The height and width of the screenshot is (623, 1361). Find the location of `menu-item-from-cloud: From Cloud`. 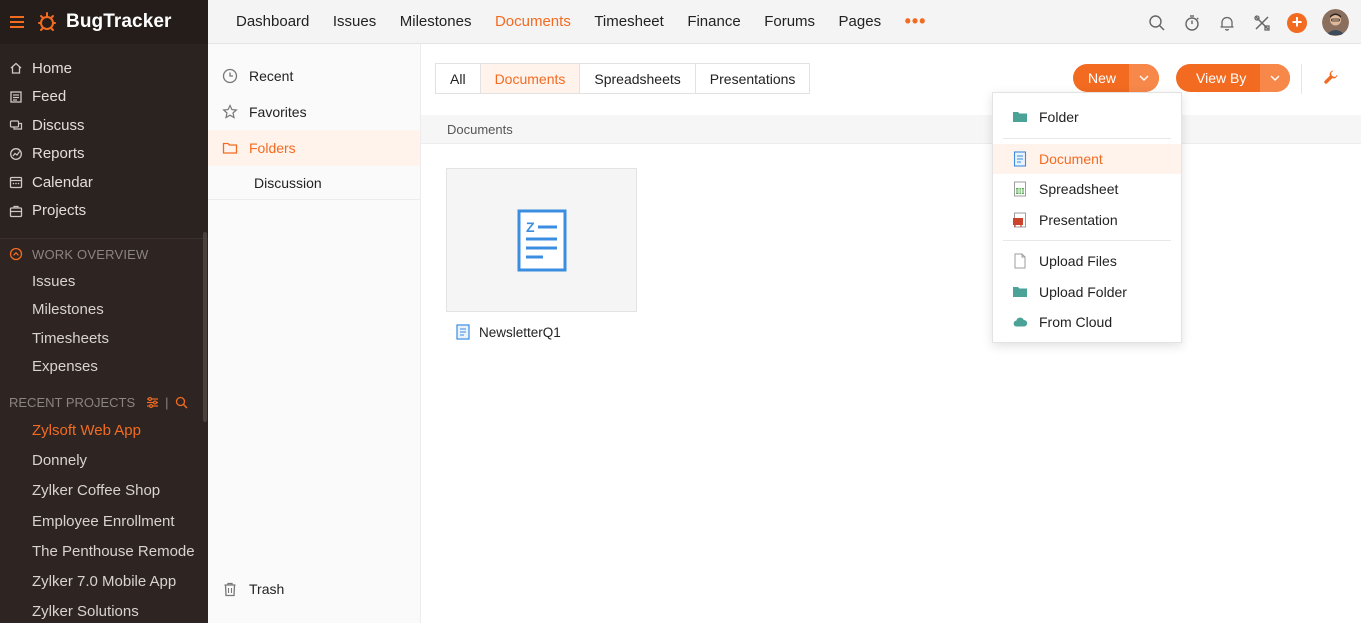

menu-item-from-cloud: From Cloud is located at coordinates (1087, 322).